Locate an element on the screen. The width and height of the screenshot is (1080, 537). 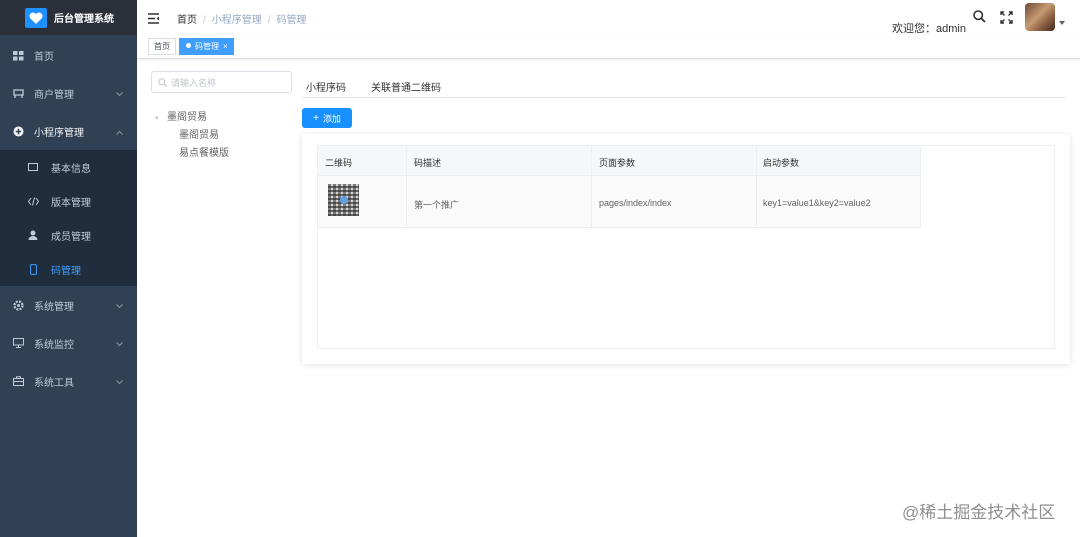
sidebar-item-label: 首页 is located at coordinates (44, 57).